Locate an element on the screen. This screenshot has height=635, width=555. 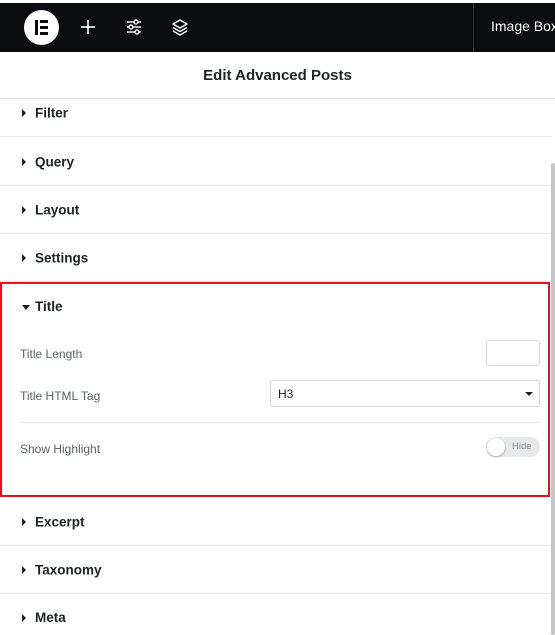
sliders-icon is located at coordinates (134, 27).